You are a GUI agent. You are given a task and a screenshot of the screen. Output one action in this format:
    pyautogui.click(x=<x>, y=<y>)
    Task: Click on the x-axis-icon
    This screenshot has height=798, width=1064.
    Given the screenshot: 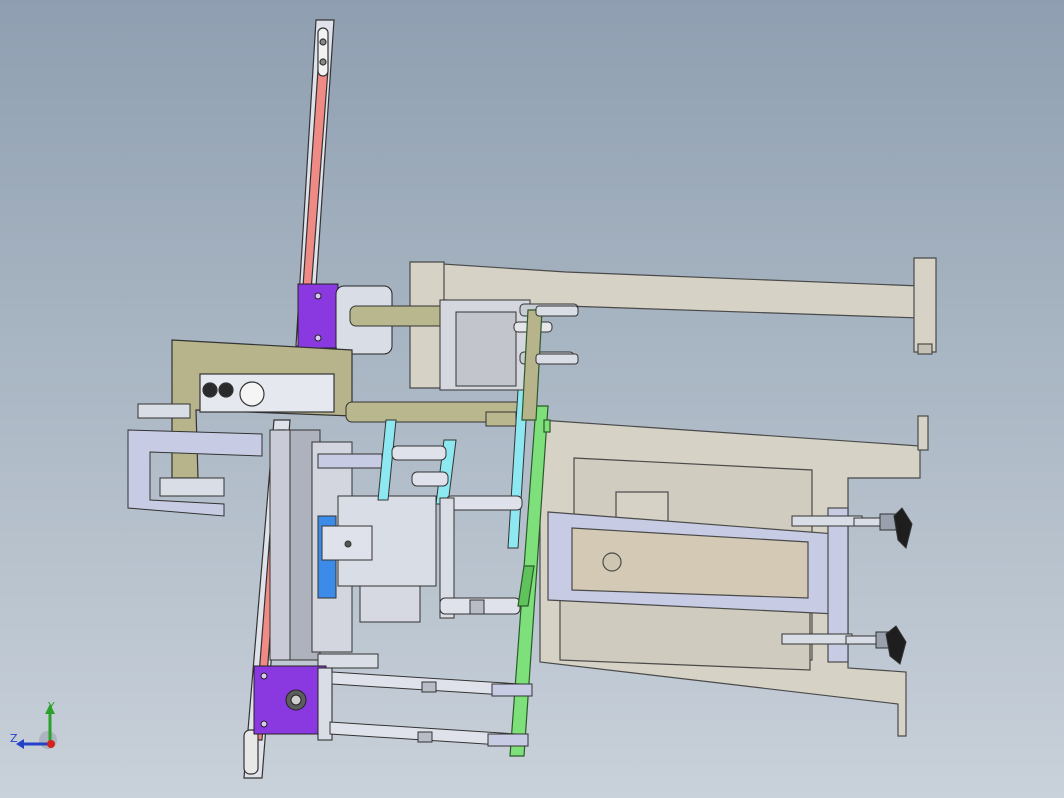 What is the action you would take?
    pyautogui.click(x=51, y=744)
    